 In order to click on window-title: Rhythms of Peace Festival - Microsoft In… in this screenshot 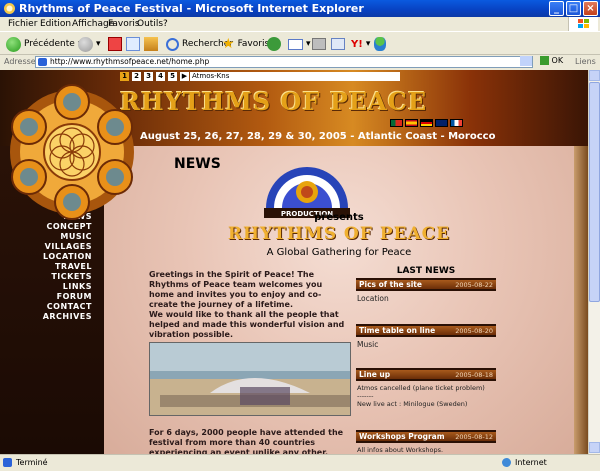, I will do `click(191, 8)`.